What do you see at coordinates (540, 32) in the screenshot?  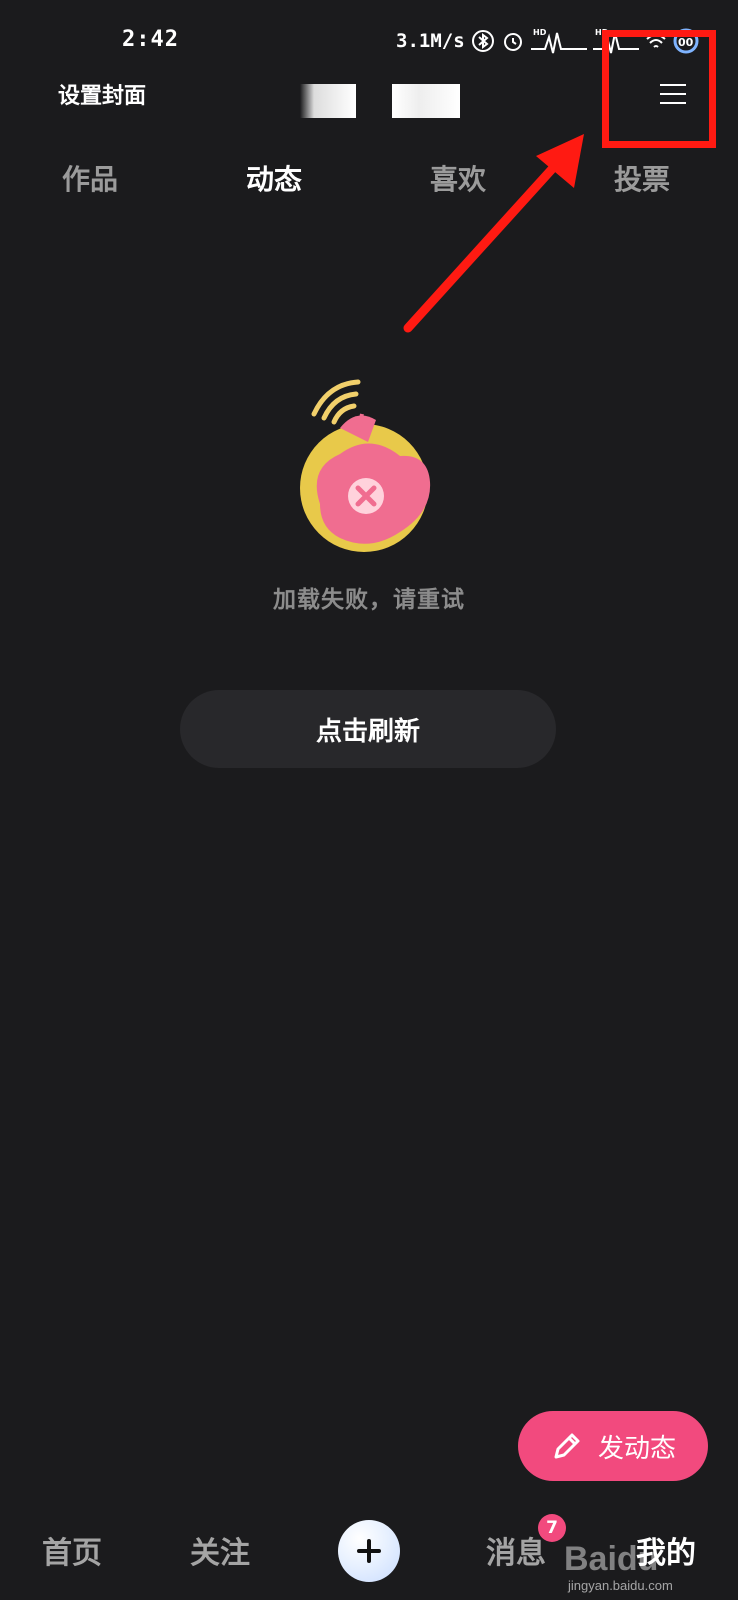 I see `svg-text: HD` at bounding box center [540, 32].